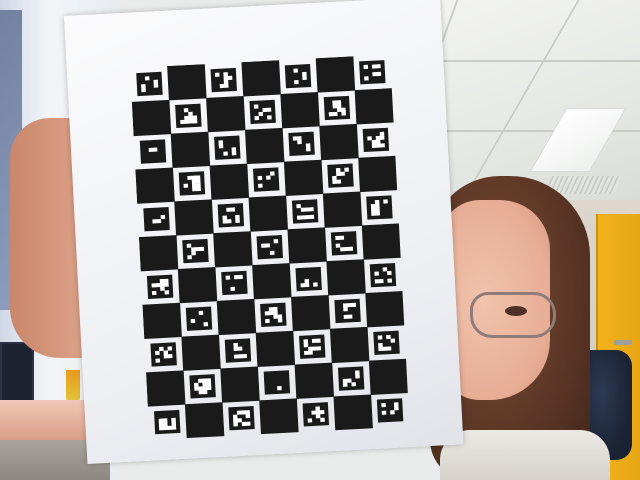  I want to click on aruco-marker, so click(312, 346).